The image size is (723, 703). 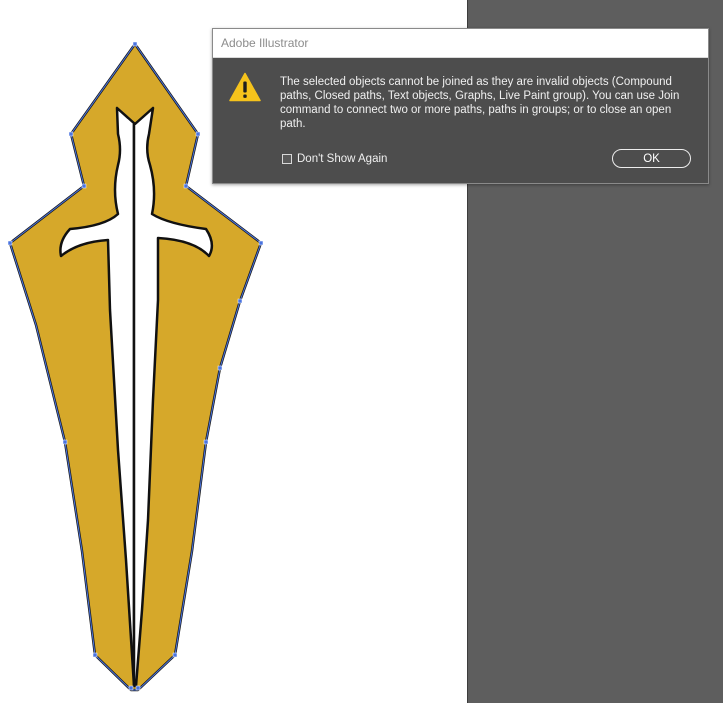 What do you see at coordinates (287, 159) in the screenshot?
I see `dont-show-again-checkbox` at bounding box center [287, 159].